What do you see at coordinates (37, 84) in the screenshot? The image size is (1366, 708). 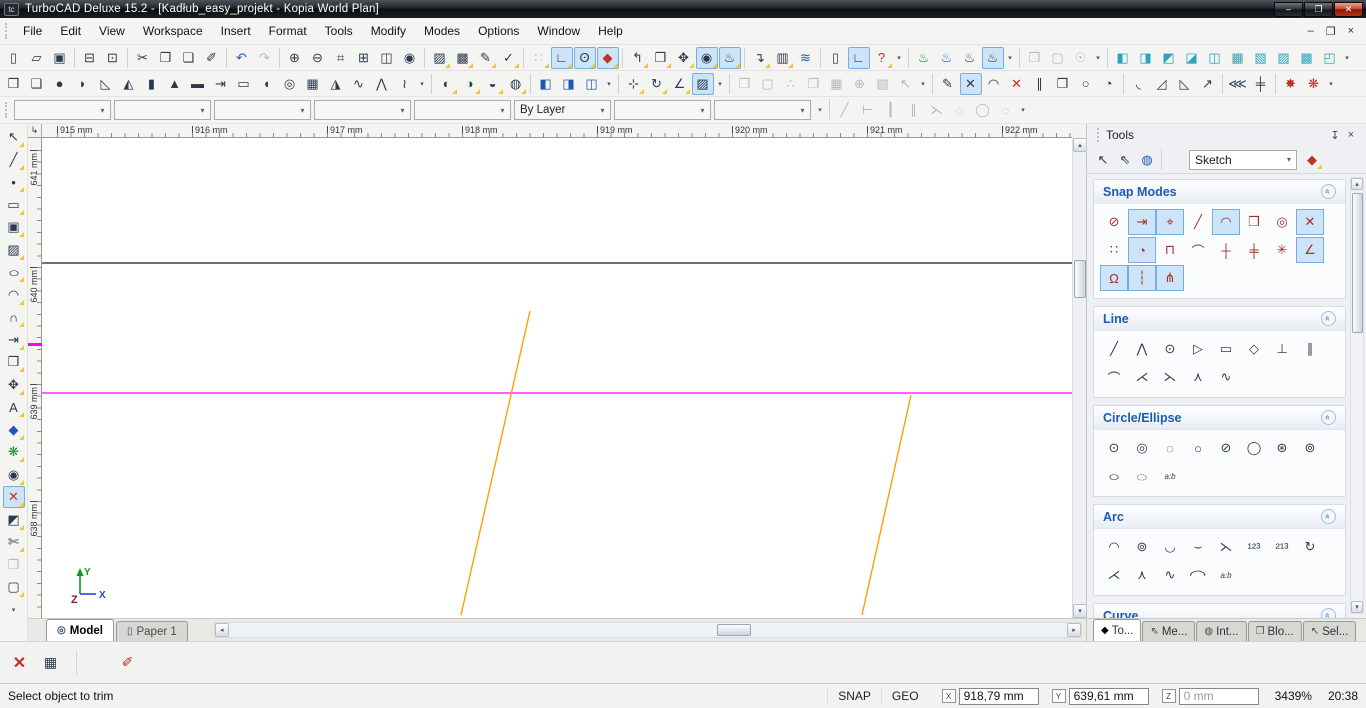 I see `rotated-box-tool: ❑` at bounding box center [37, 84].